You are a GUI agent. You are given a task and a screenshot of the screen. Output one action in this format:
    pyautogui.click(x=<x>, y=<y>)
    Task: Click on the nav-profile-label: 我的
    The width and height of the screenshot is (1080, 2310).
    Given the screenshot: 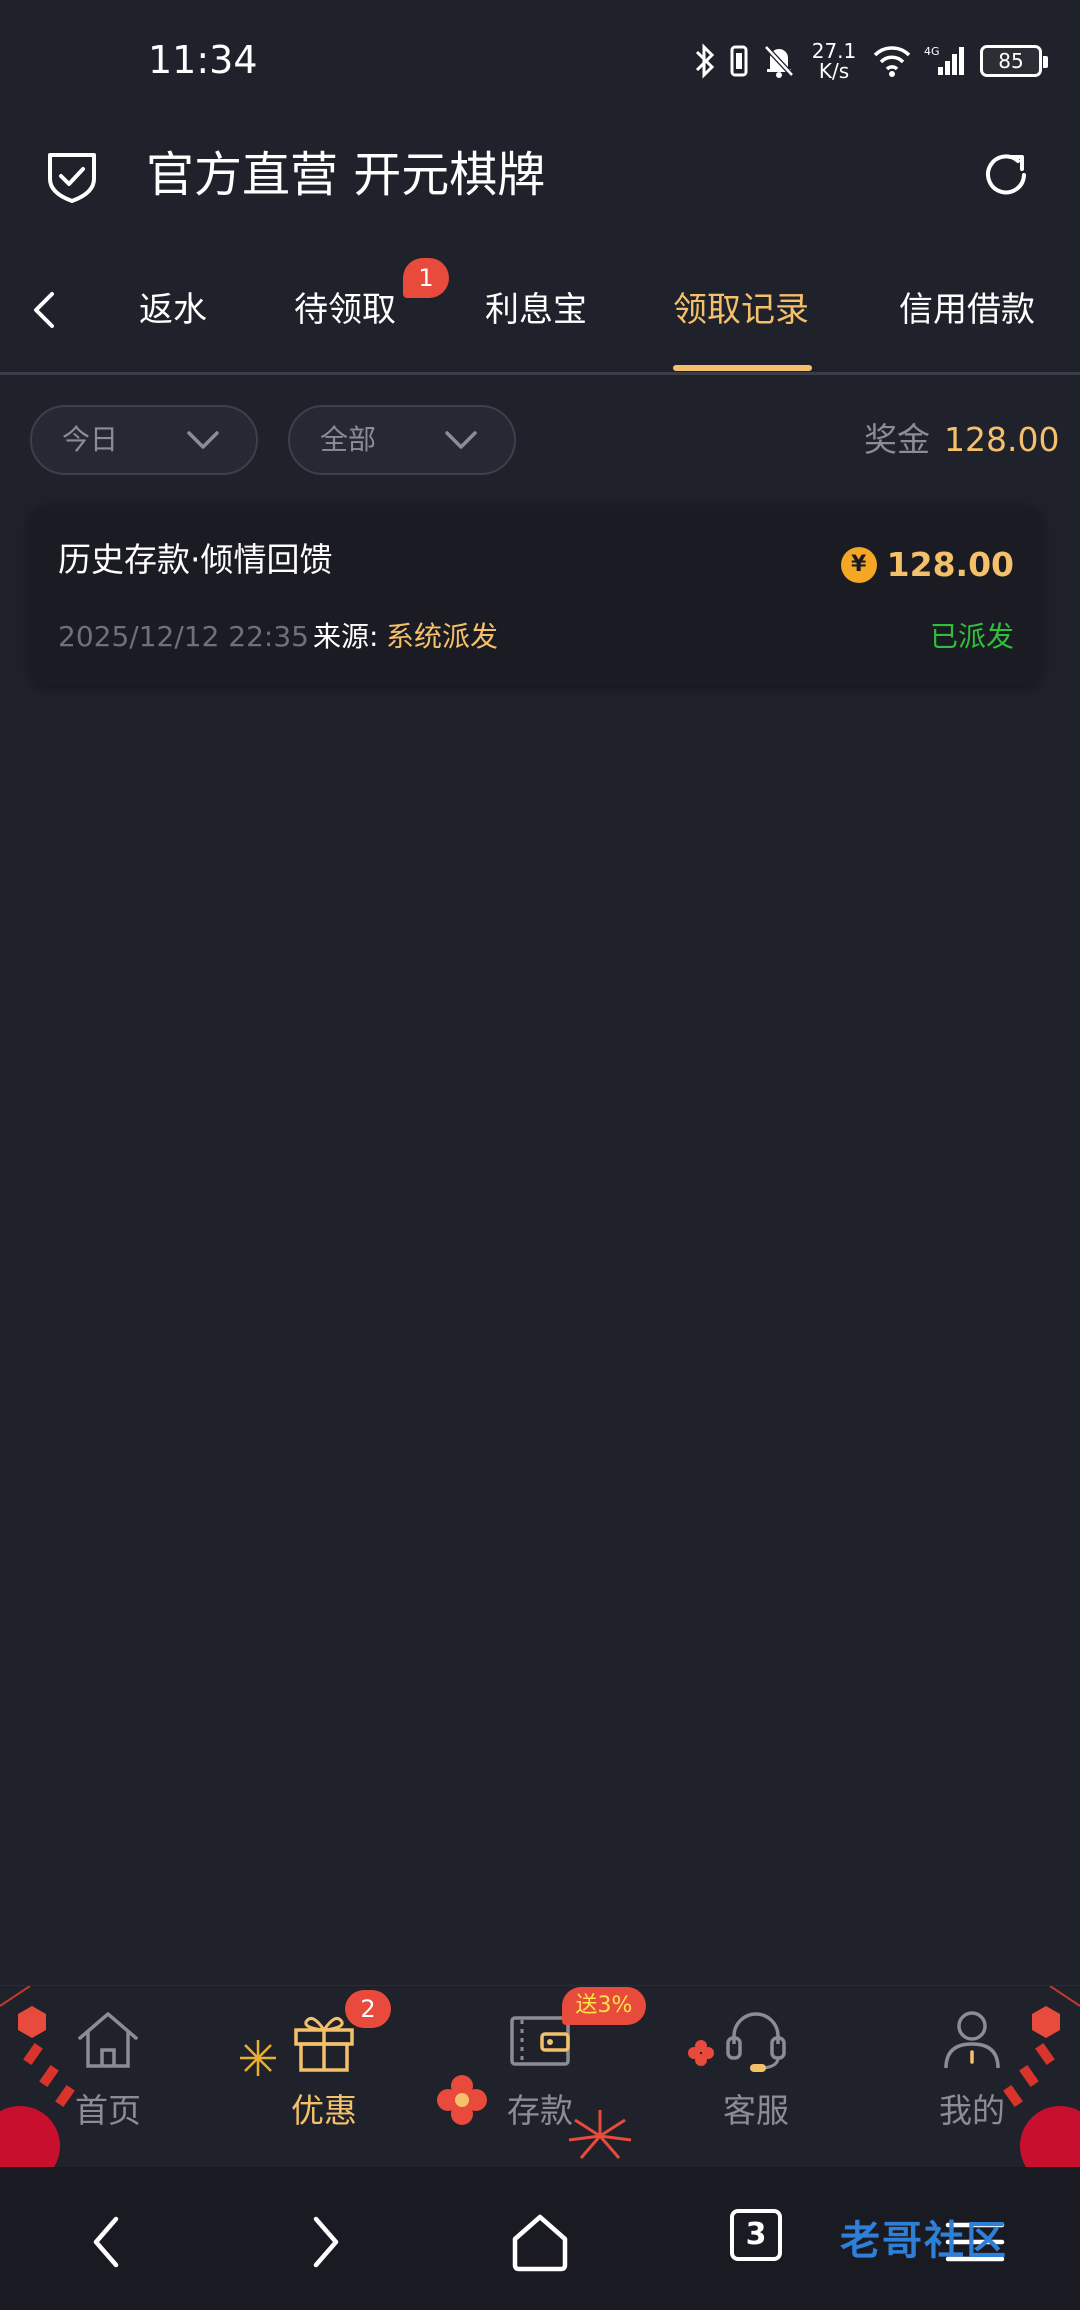 What is the action you would take?
    pyautogui.click(x=972, y=2110)
    